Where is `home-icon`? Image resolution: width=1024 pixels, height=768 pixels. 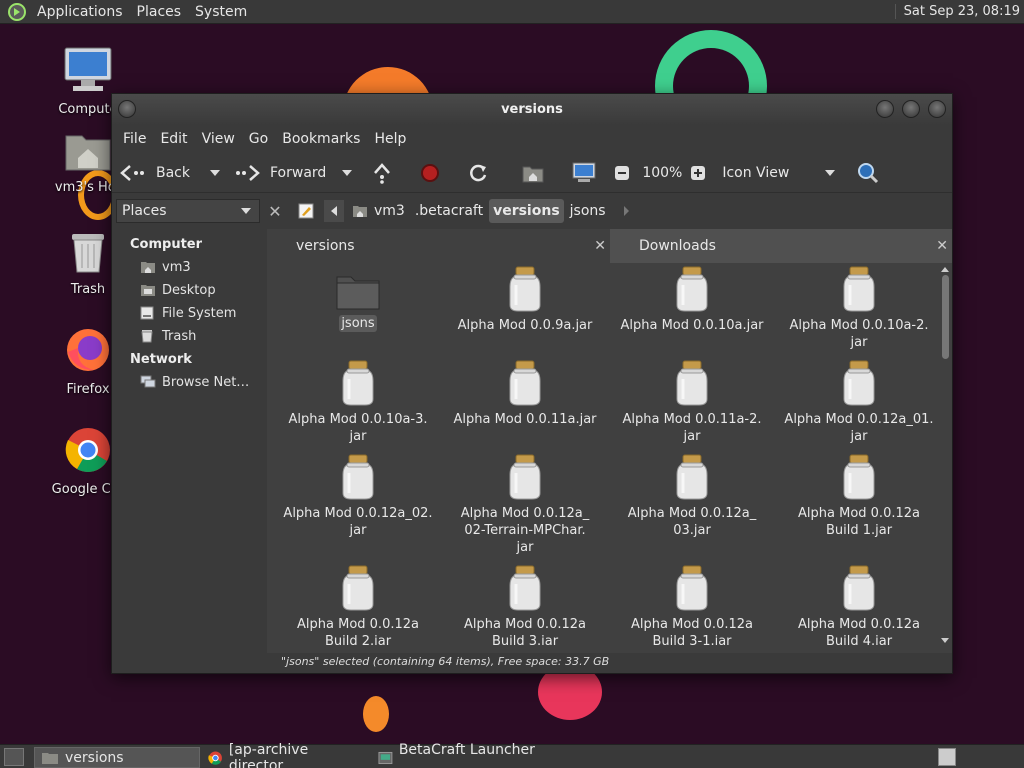 home-icon is located at coordinates (148, 267).